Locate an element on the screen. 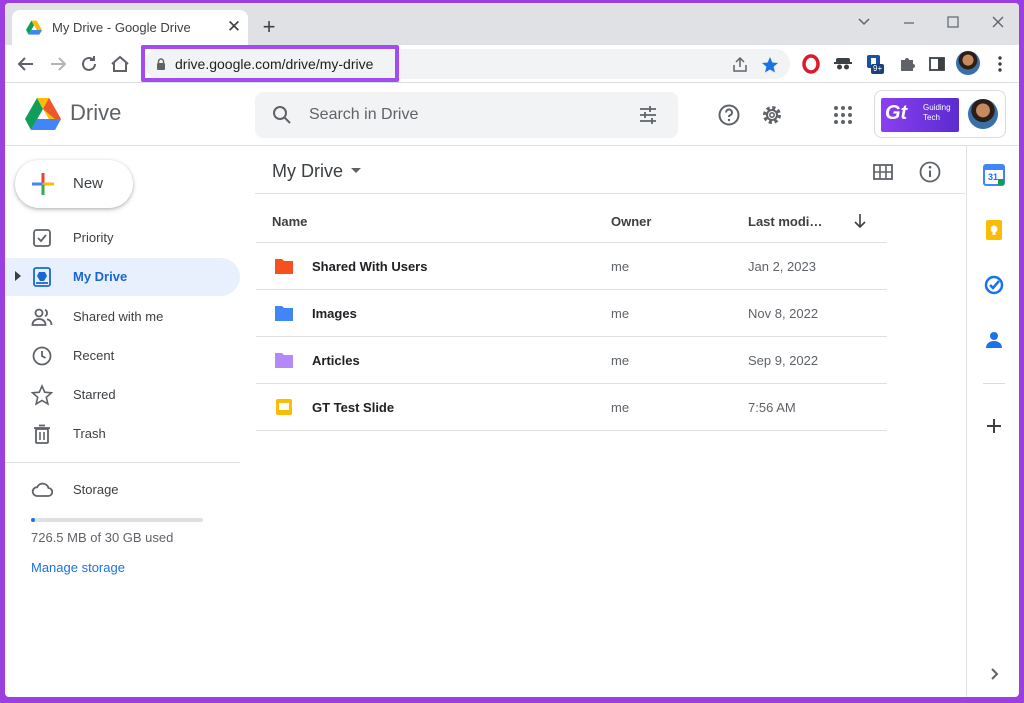 The height and width of the screenshot is (703, 1024). title-dropdown-icon is located at coordinates (356, 170).